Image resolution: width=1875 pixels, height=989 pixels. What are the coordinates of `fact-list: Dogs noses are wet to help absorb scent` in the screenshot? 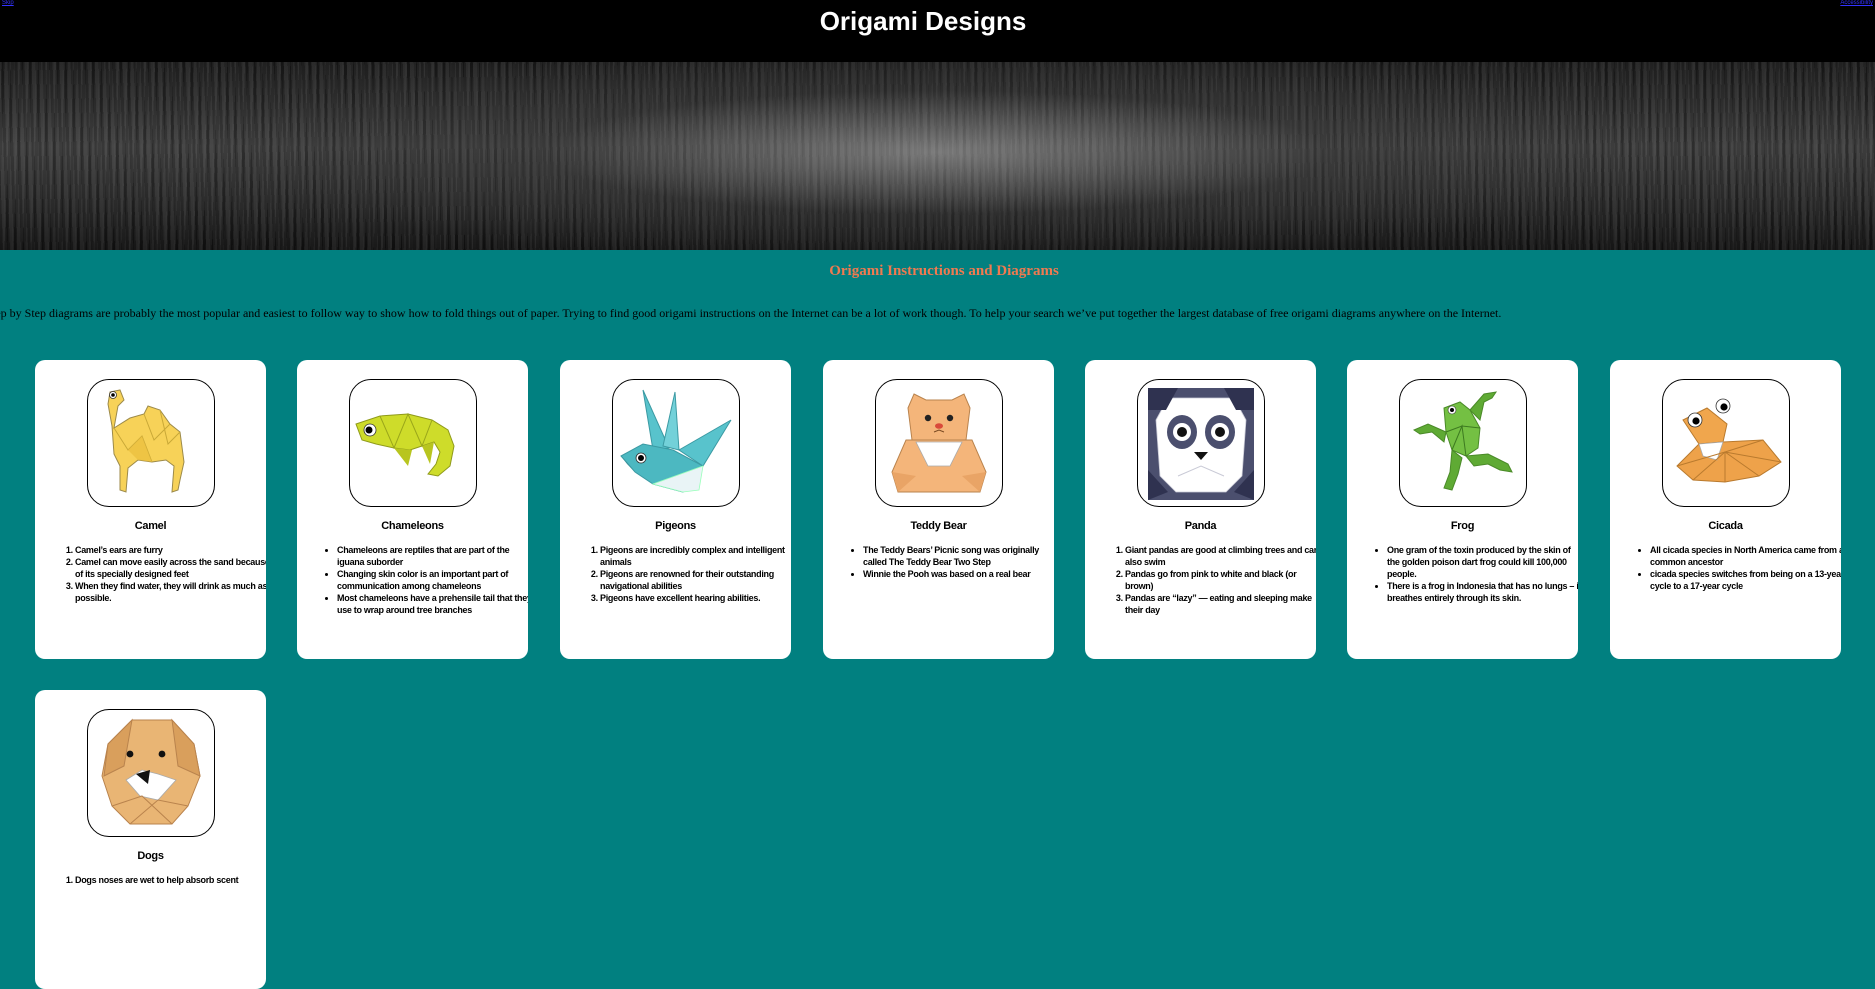 It's located at (161, 880).